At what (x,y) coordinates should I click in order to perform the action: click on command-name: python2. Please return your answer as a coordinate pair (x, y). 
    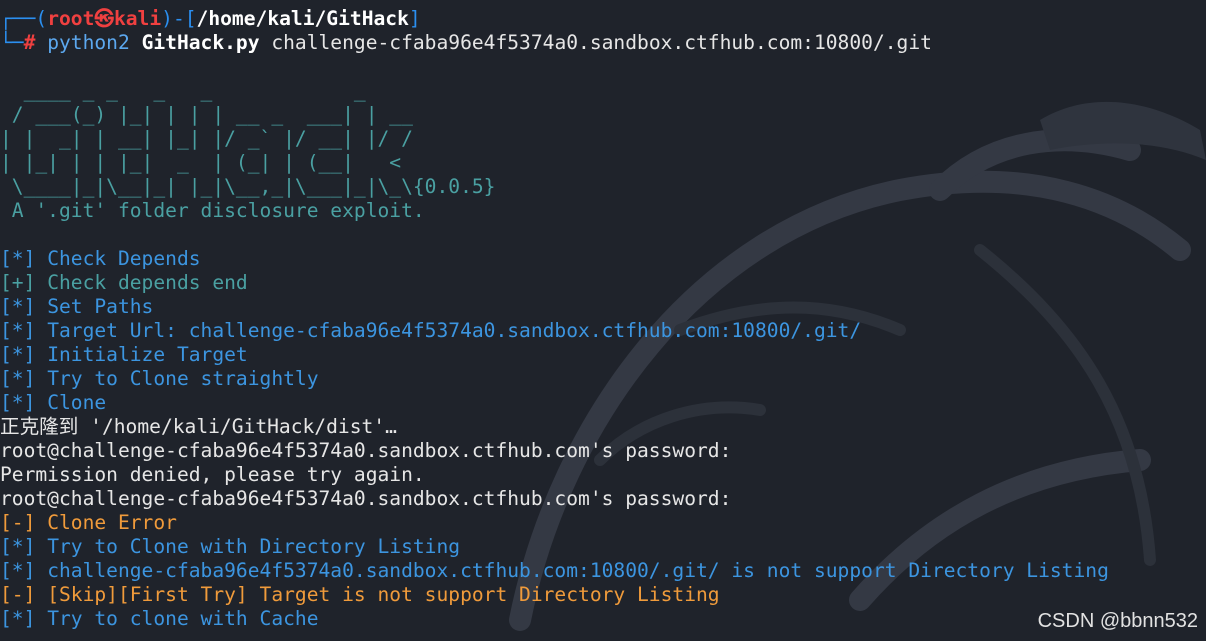
    Looking at the image, I should click on (88, 42).